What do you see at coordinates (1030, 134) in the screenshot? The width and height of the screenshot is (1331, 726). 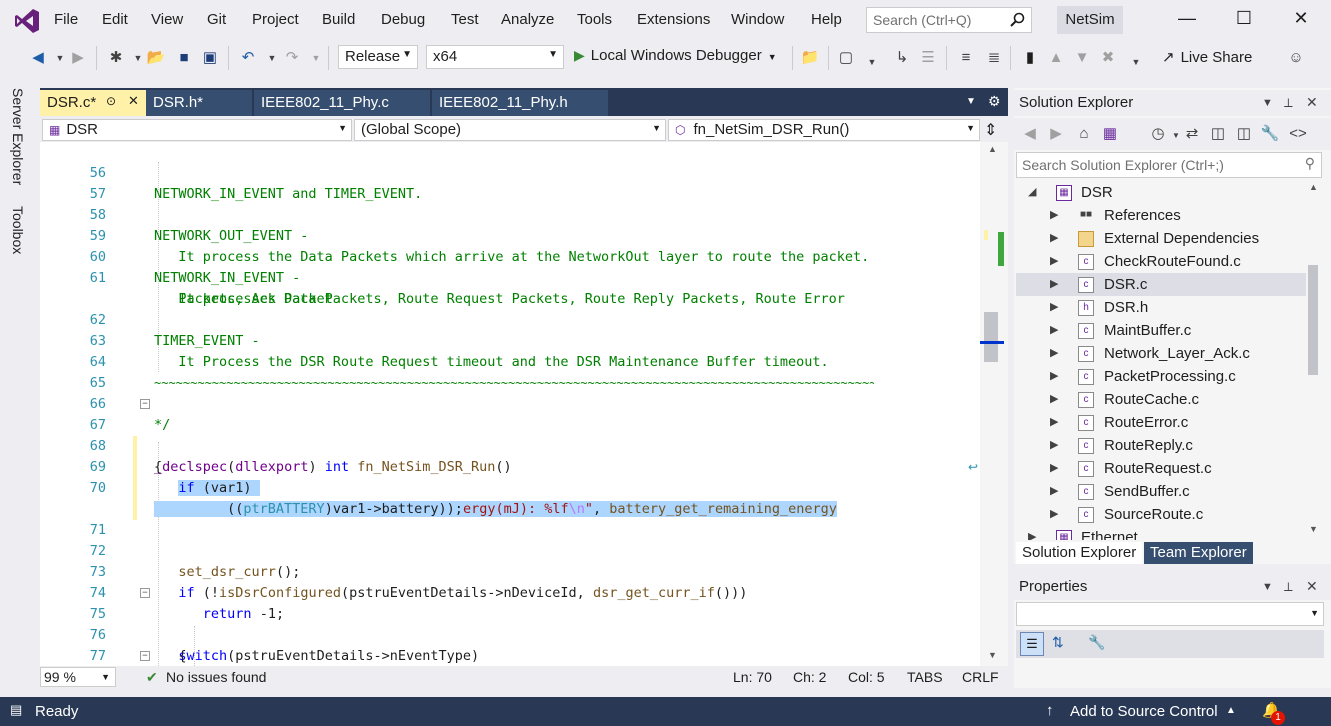 I see `back-icon: ◀` at bounding box center [1030, 134].